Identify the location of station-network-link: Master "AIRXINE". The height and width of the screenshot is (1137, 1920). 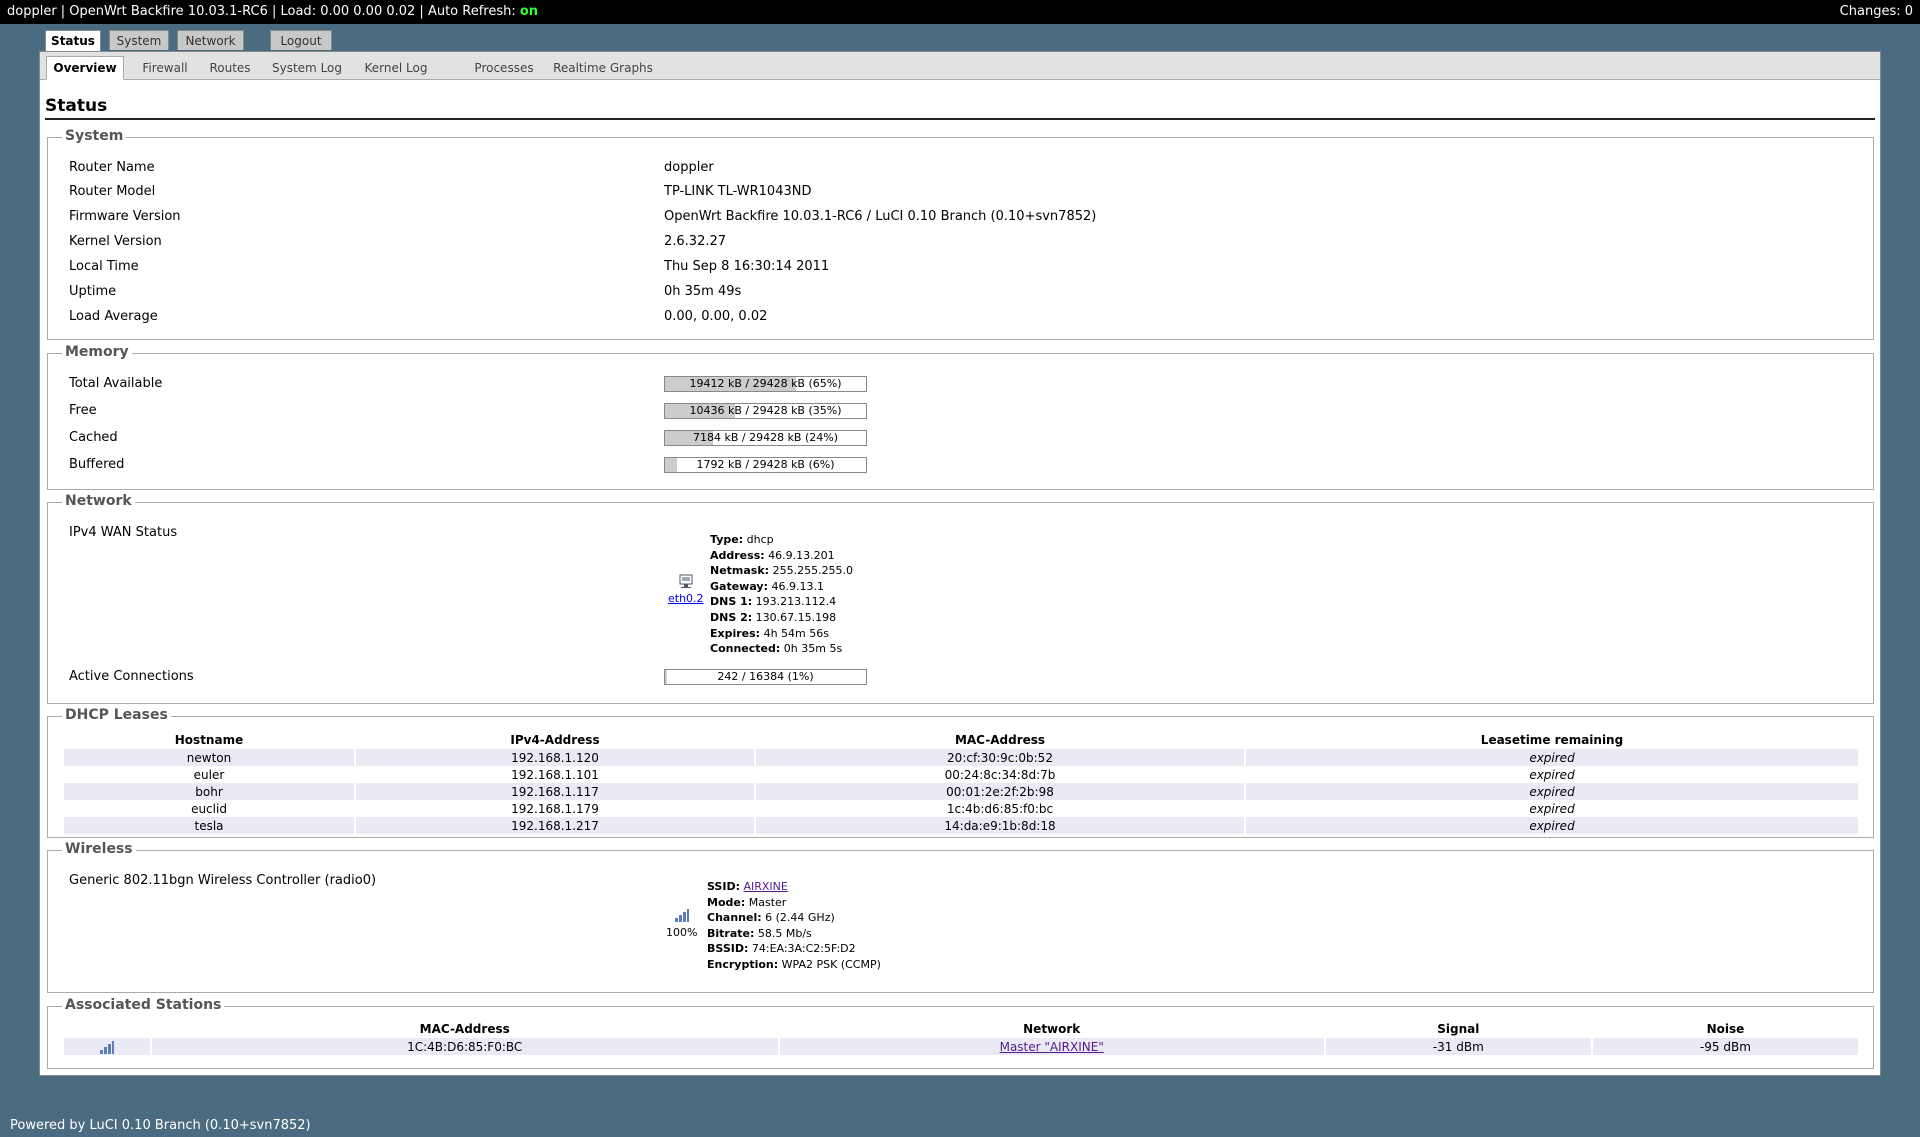
(1052, 1047).